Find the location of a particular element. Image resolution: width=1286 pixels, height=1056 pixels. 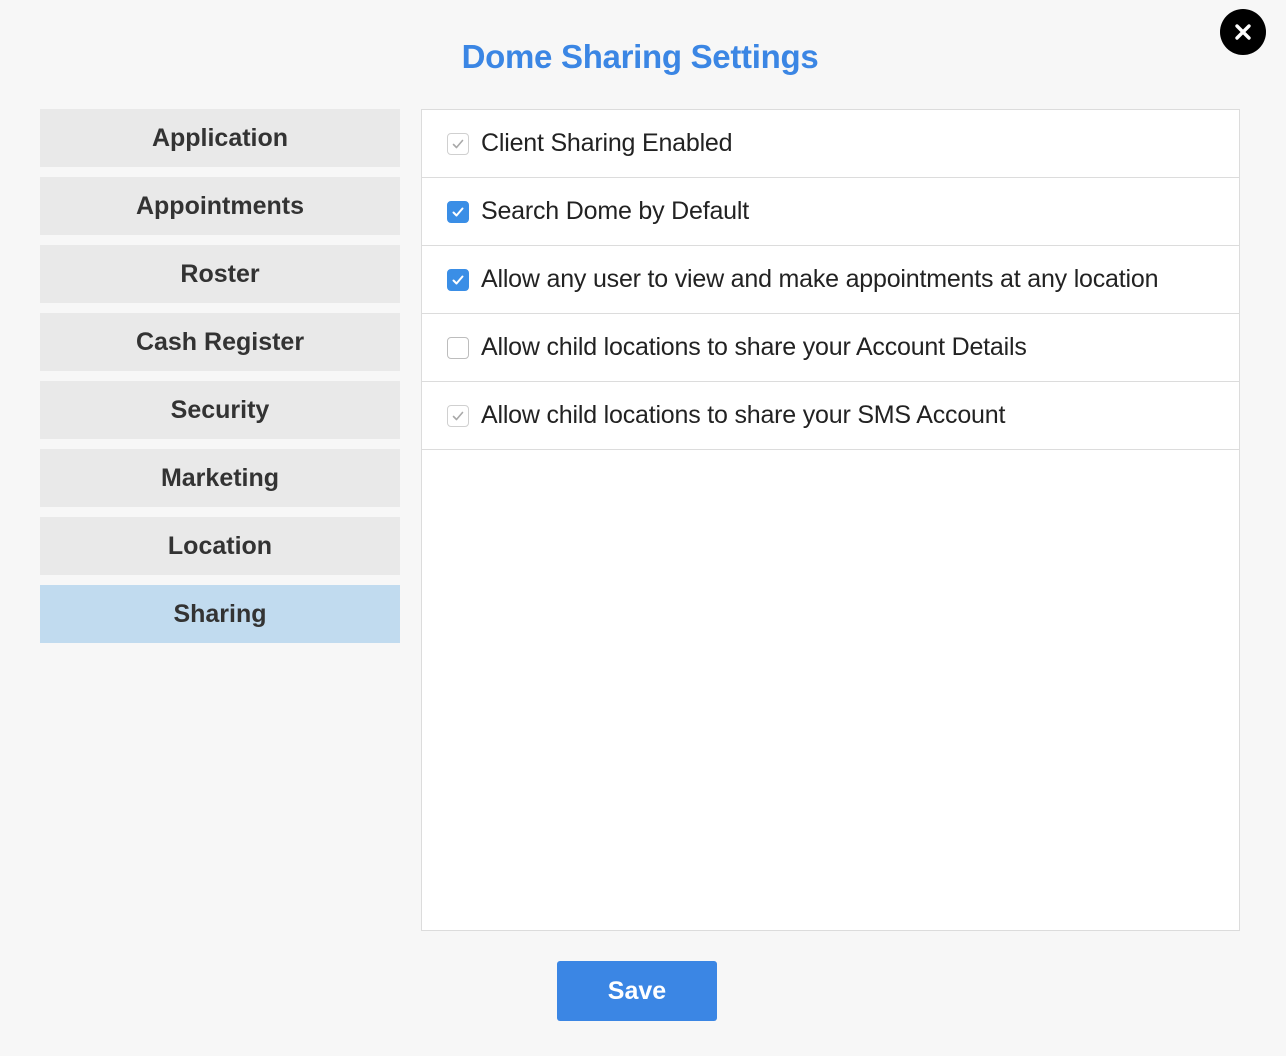

sidebar-item-label: Security is located at coordinates (220, 409).